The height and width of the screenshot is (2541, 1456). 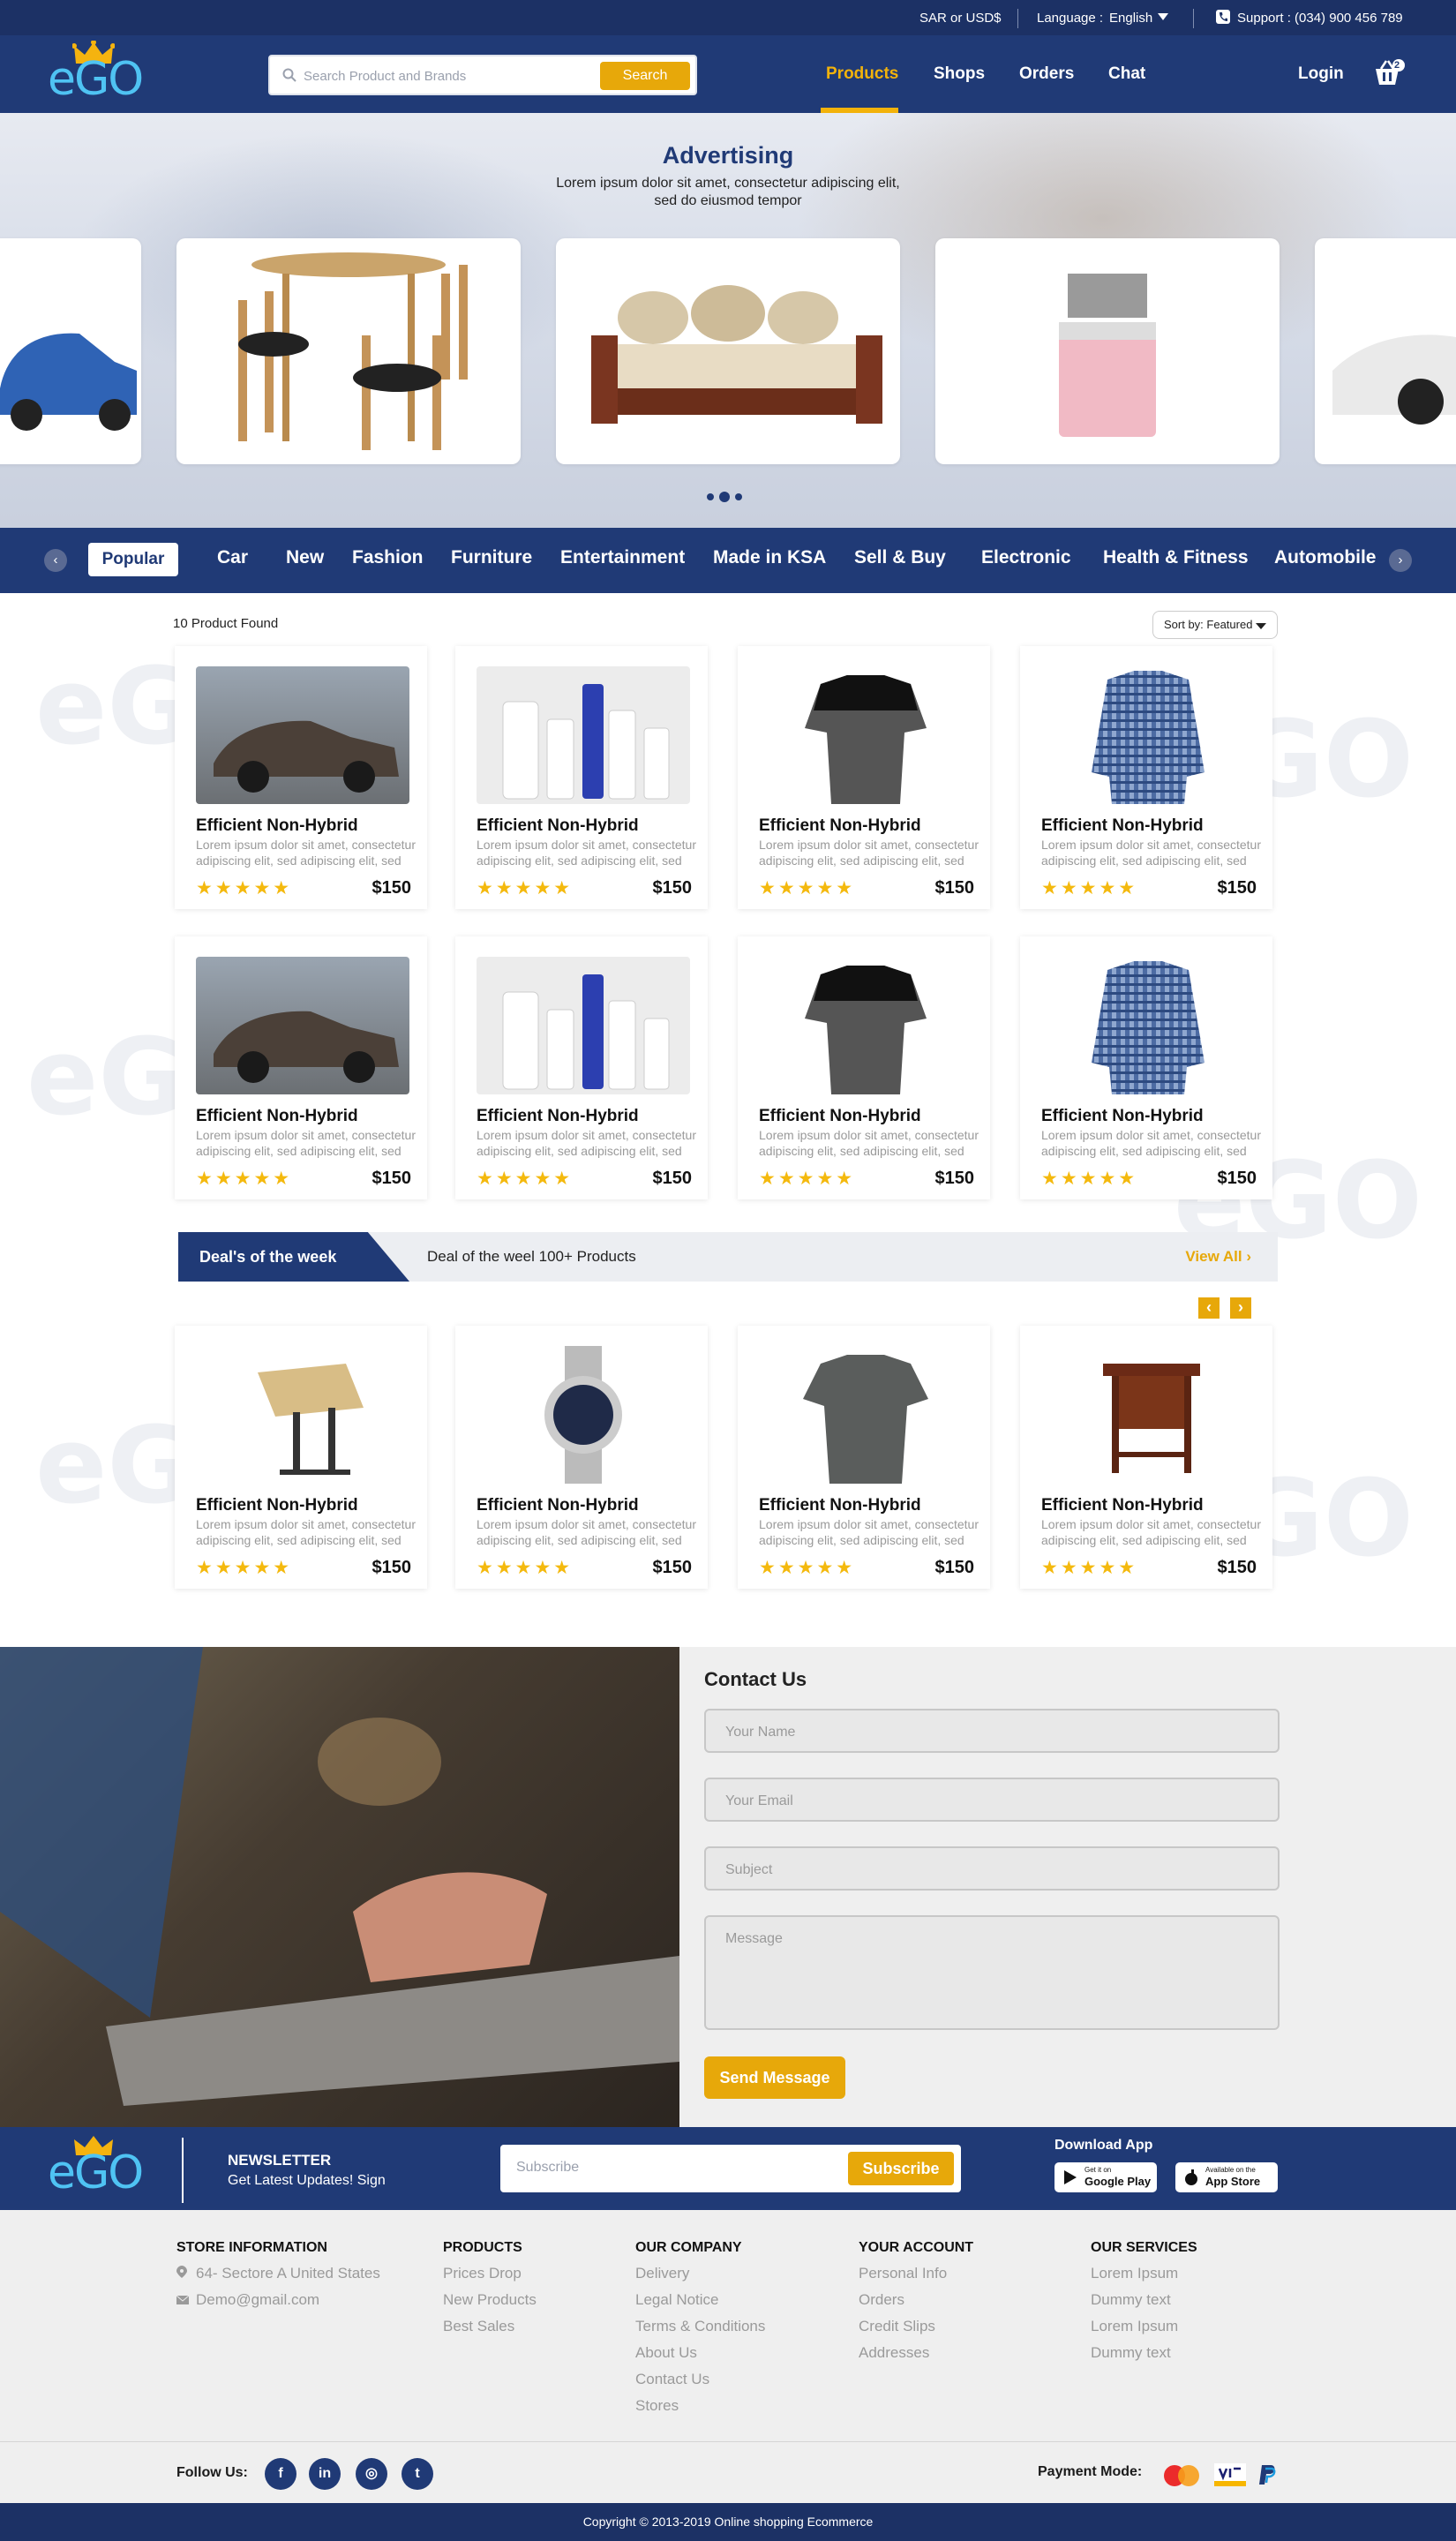 What do you see at coordinates (280, 2474) in the screenshot?
I see `facebook-icon: f` at bounding box center [280, 2474].